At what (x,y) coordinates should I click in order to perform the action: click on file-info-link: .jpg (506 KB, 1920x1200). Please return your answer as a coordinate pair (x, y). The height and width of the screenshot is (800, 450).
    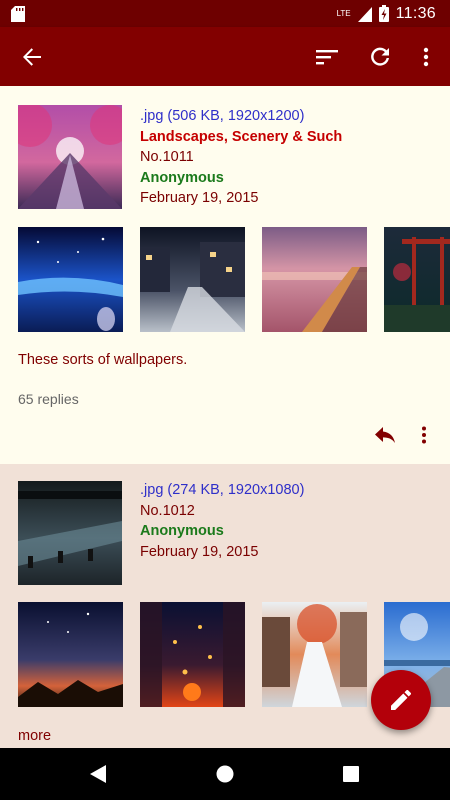
    Looking at the image, I should click on (241, 116).